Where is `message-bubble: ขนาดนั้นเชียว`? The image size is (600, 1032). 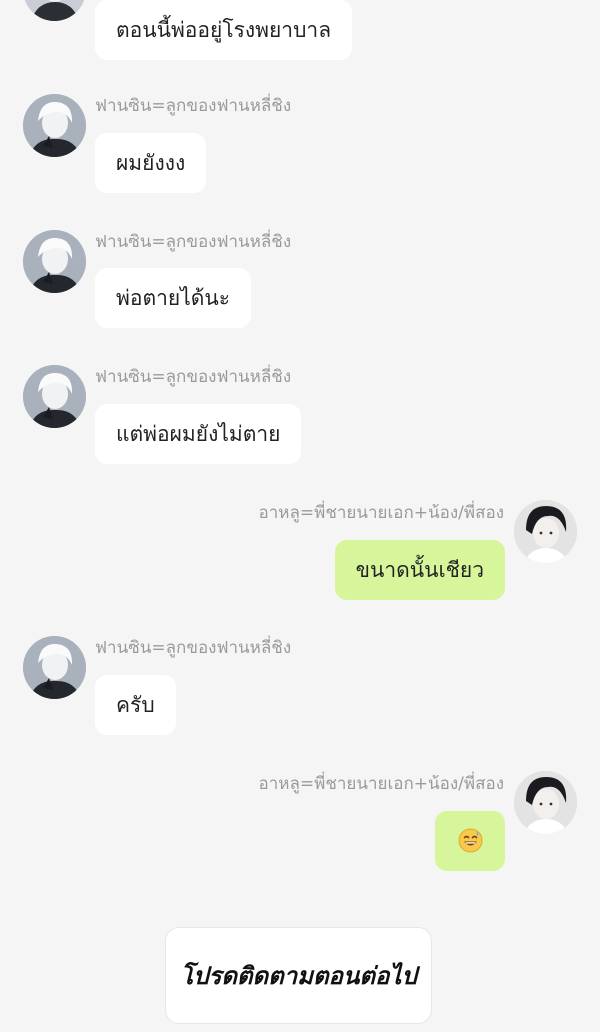 message-bubble: ขนาดนั้นเชียว is located at coordinates (419, 570).